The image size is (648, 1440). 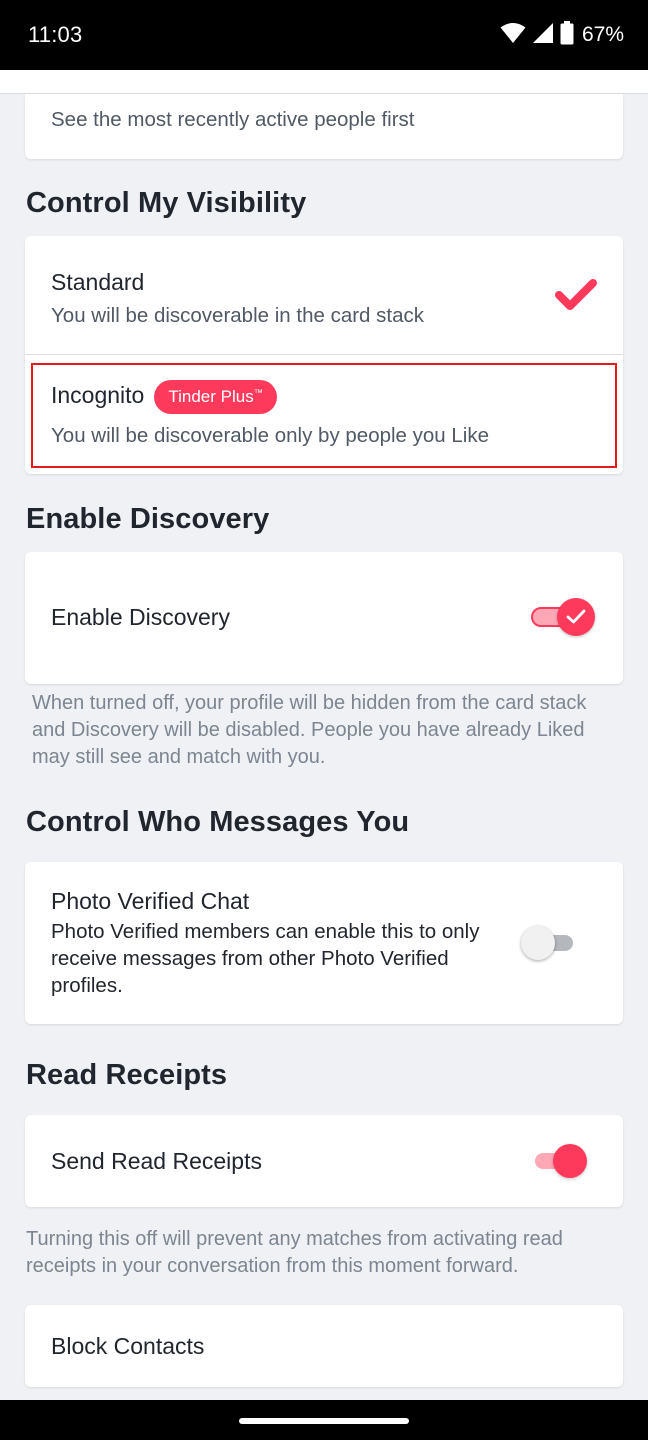 I want to click on check-icon, so click(x=576, y=297).